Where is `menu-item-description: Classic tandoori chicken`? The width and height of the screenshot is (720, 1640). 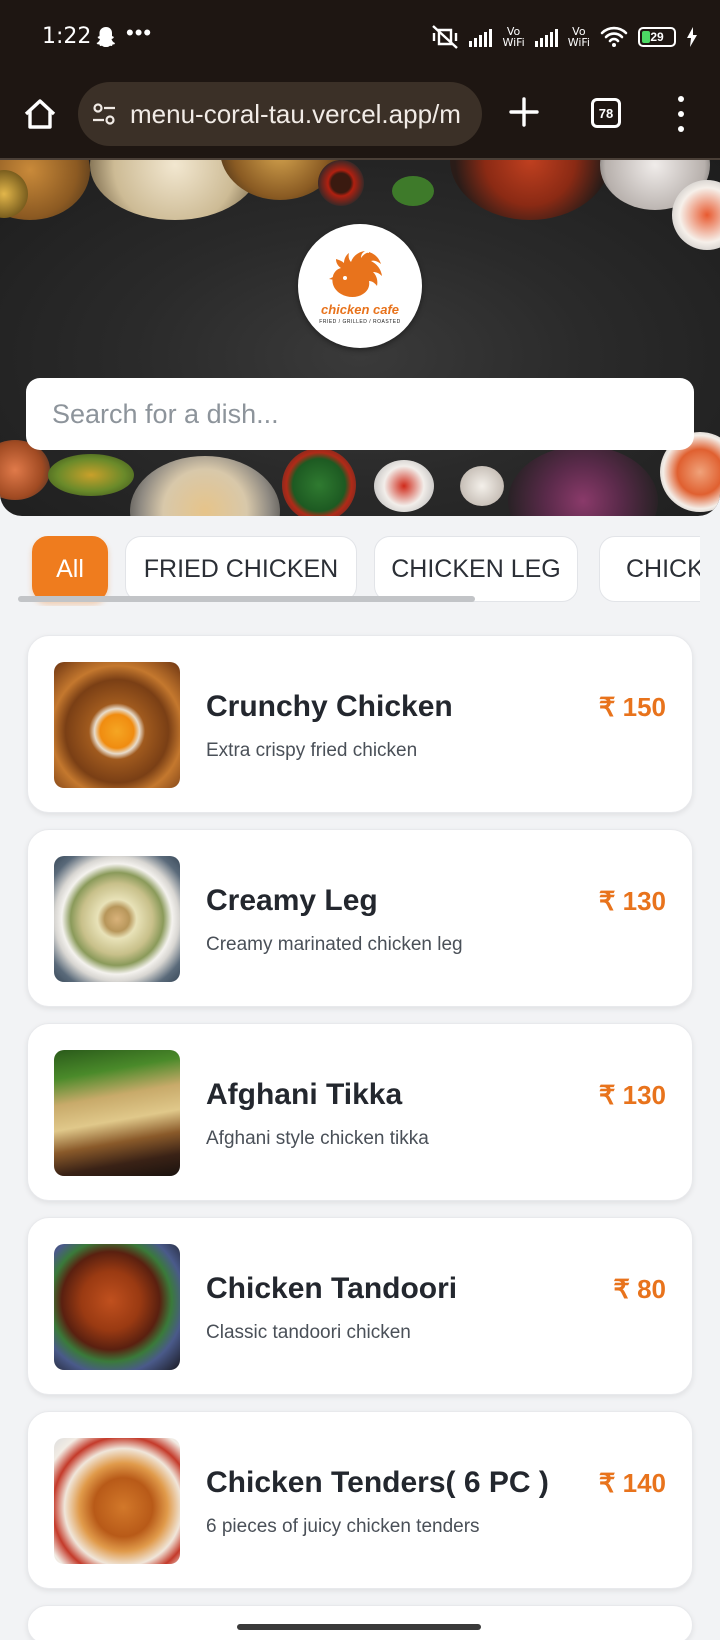
menu-item-description: Classic tandoori chicken is located at coordinates (308, 1332).